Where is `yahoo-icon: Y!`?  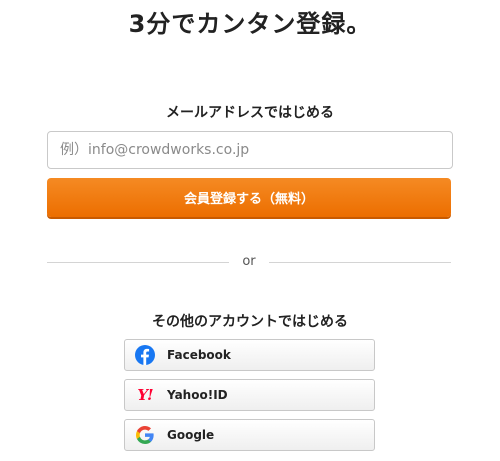
yahoo-icon: Y! is located at coordinates (145, 395).